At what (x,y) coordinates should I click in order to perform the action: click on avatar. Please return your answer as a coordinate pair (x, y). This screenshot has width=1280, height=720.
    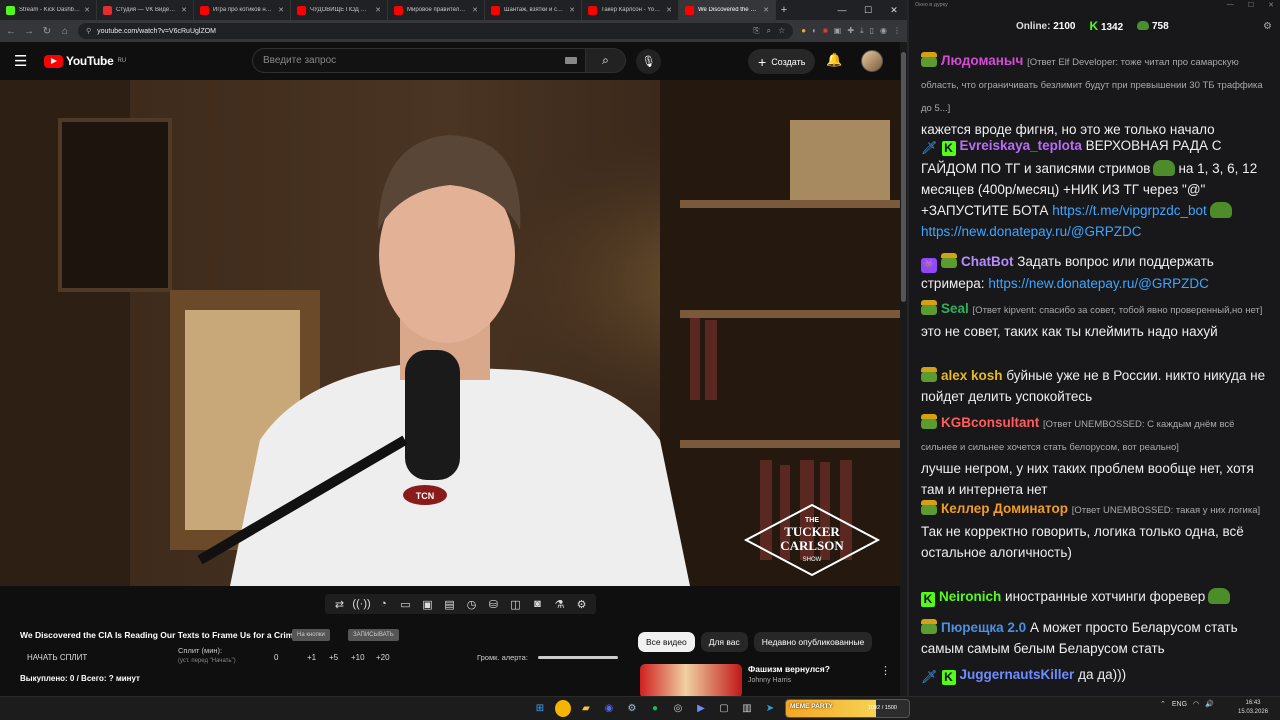
    Looking at the image, I should click on (872, 61).